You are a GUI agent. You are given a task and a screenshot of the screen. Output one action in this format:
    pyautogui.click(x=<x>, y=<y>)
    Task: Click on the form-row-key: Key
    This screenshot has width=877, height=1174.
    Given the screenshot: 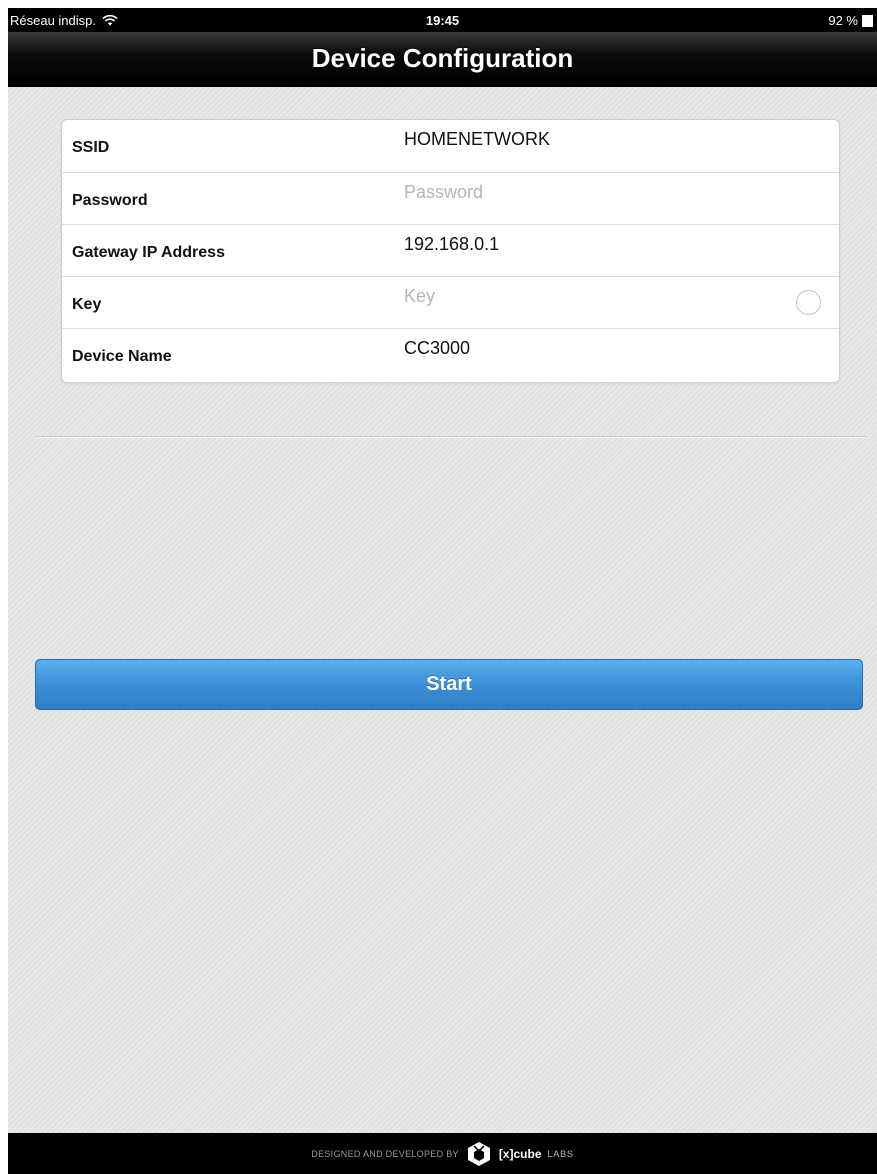 What is the action you would take?
    pyautogui.click(x=450, y=302)
    